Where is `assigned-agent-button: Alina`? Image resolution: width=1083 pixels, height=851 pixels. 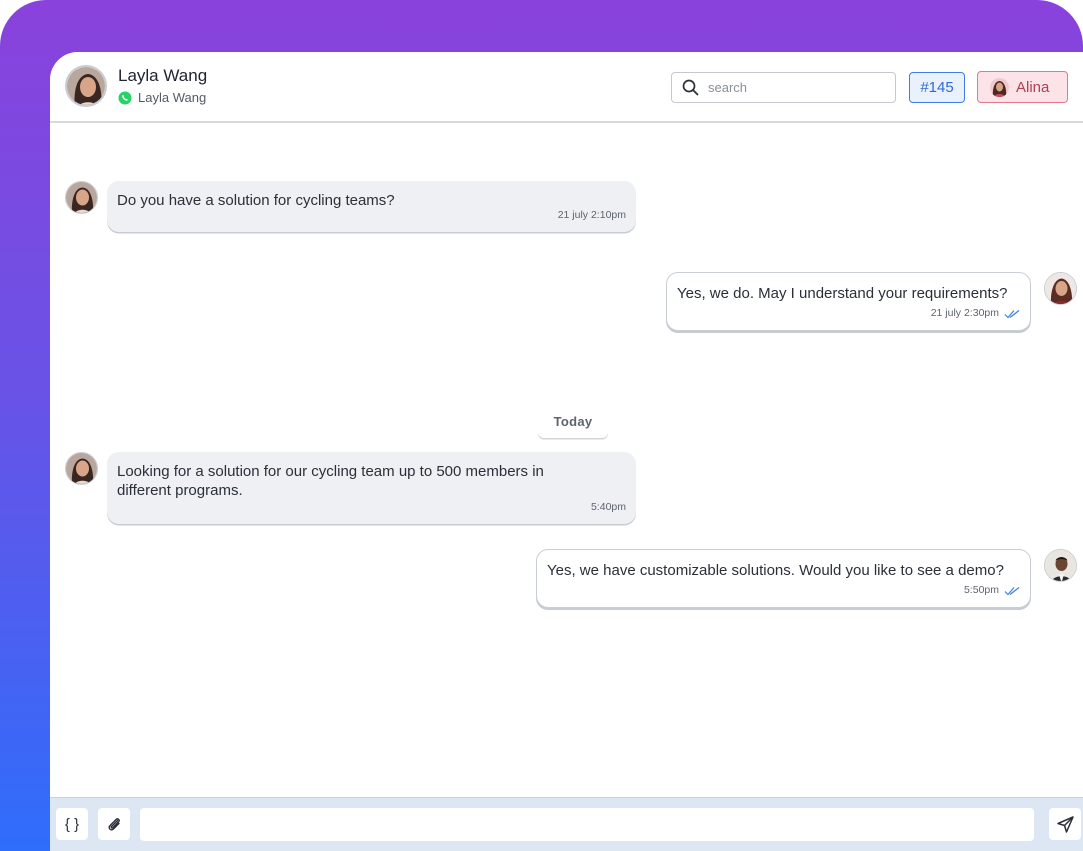
assigned-agent-button: Alina is located at coordinates (1022, 87).